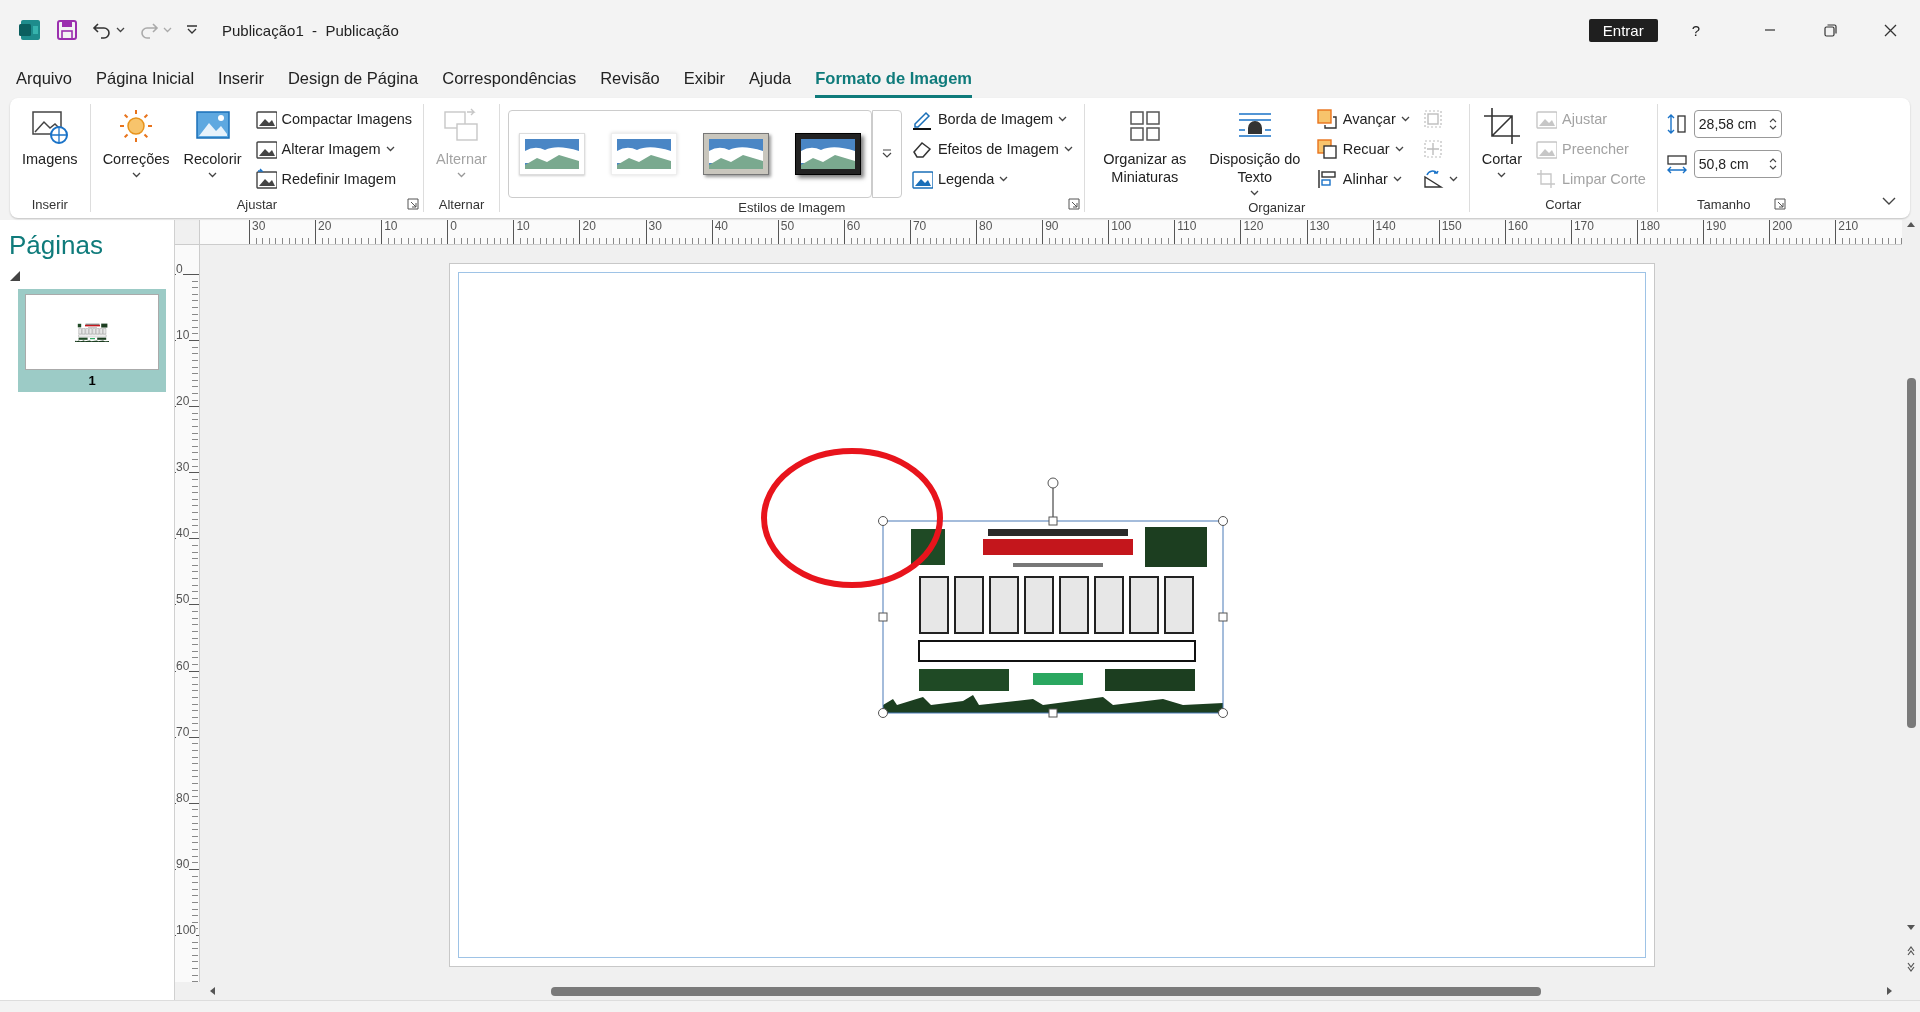 The image size is (1920, 1012). I want to click on group-label: Organizar, so click(1277, 207).